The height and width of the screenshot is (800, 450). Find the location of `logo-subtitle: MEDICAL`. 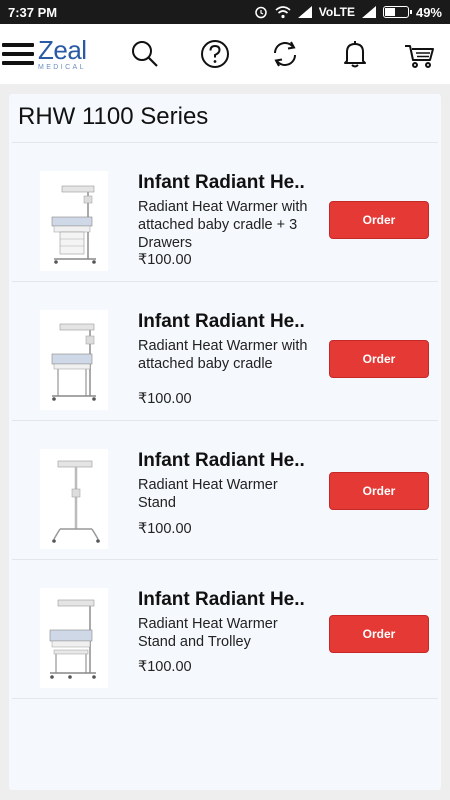

logo-subtitle: MEDICAL is located at coordinates (62, 67).